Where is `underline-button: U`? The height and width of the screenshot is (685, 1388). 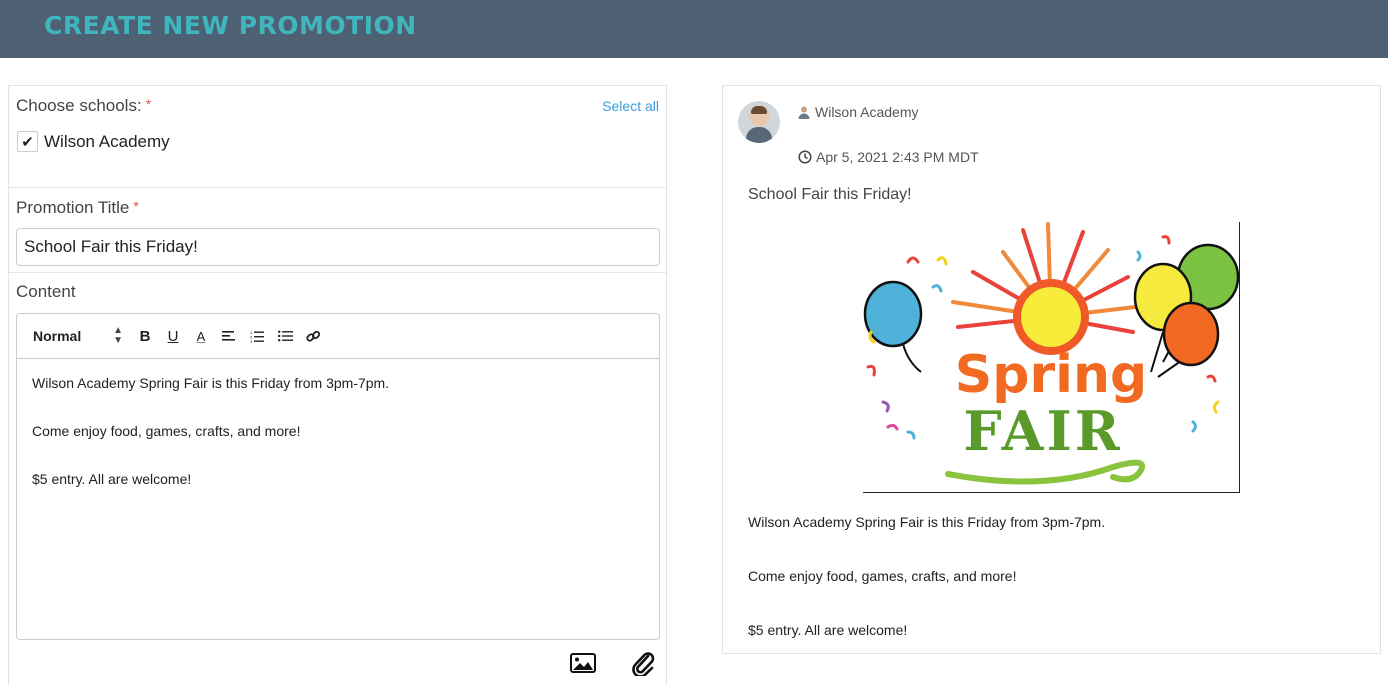
underline-button: U is located at coordinates (173, 336).